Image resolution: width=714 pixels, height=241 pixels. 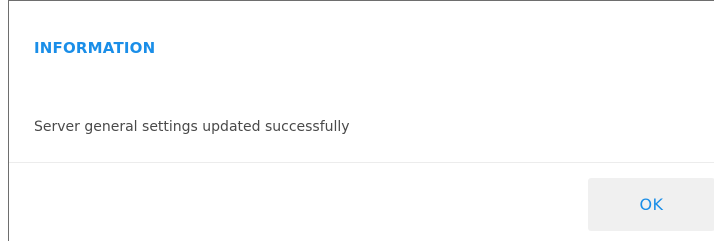 What do you see at coordinates (361, 162) in the screenshot?
I see `dialog-footer-divider` at bounding box center [361, 162].